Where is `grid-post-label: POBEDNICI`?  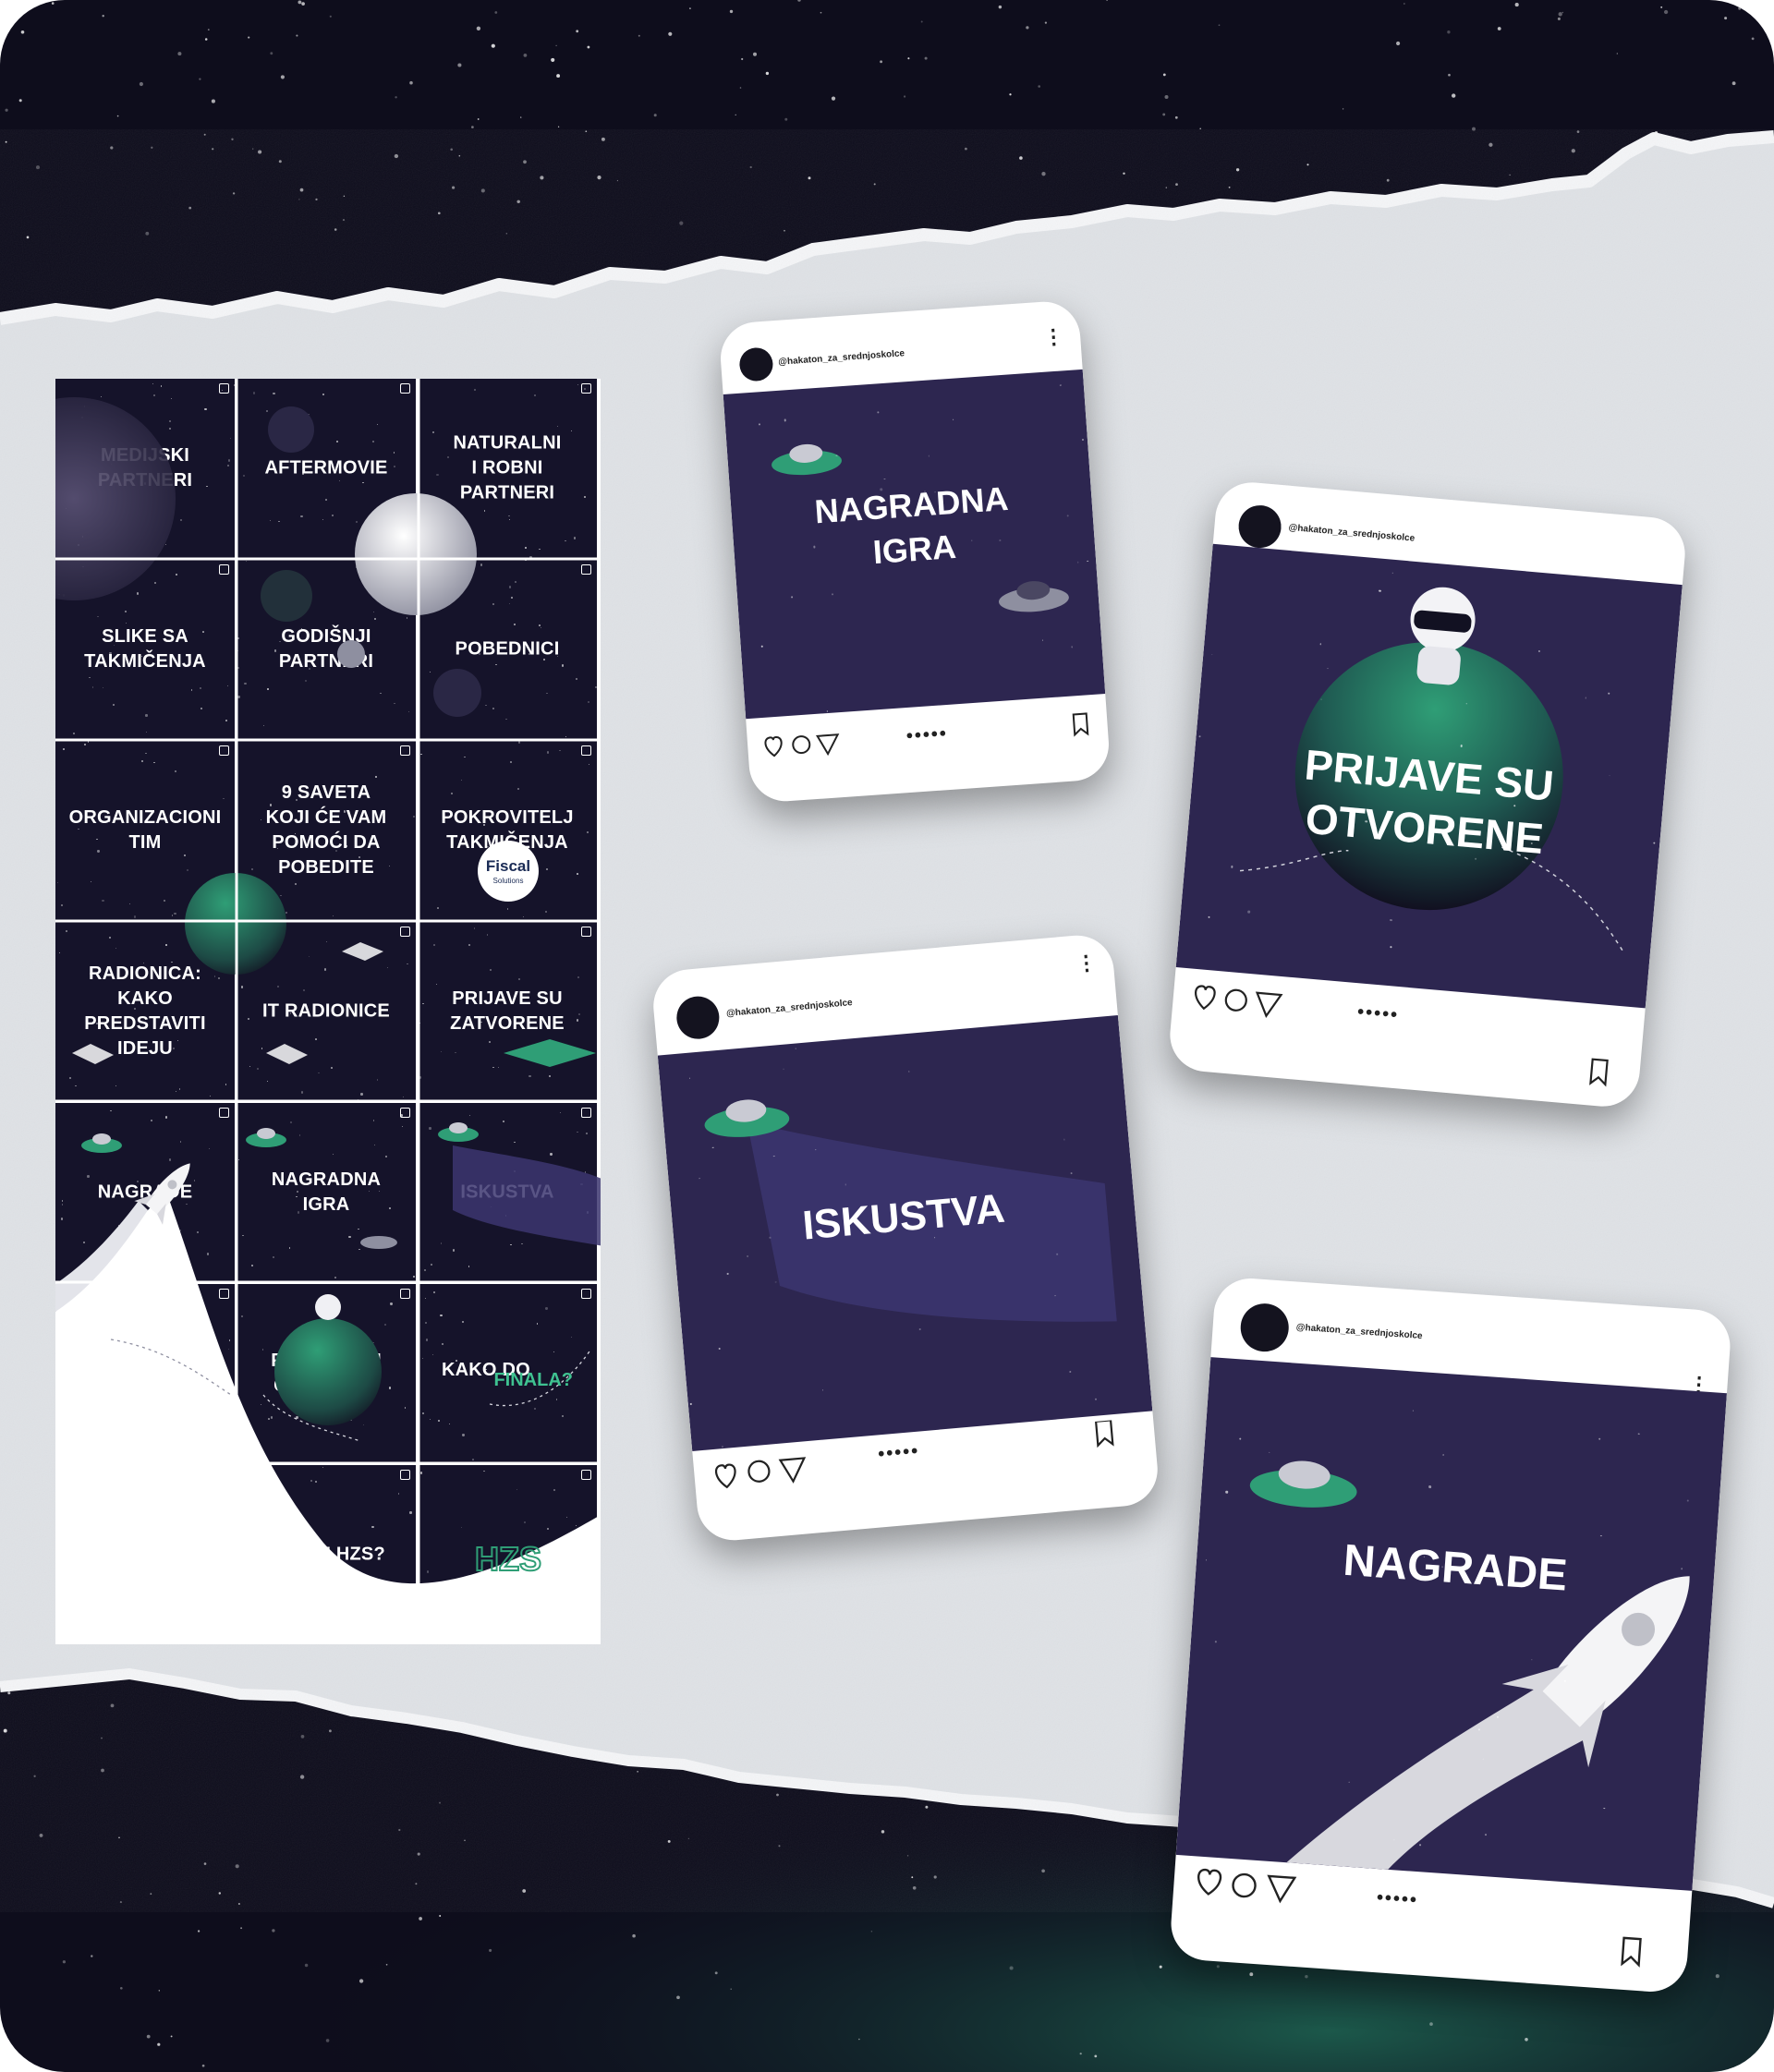
grid-post-label: POBEDNICI is located at coordinates (507, 649).